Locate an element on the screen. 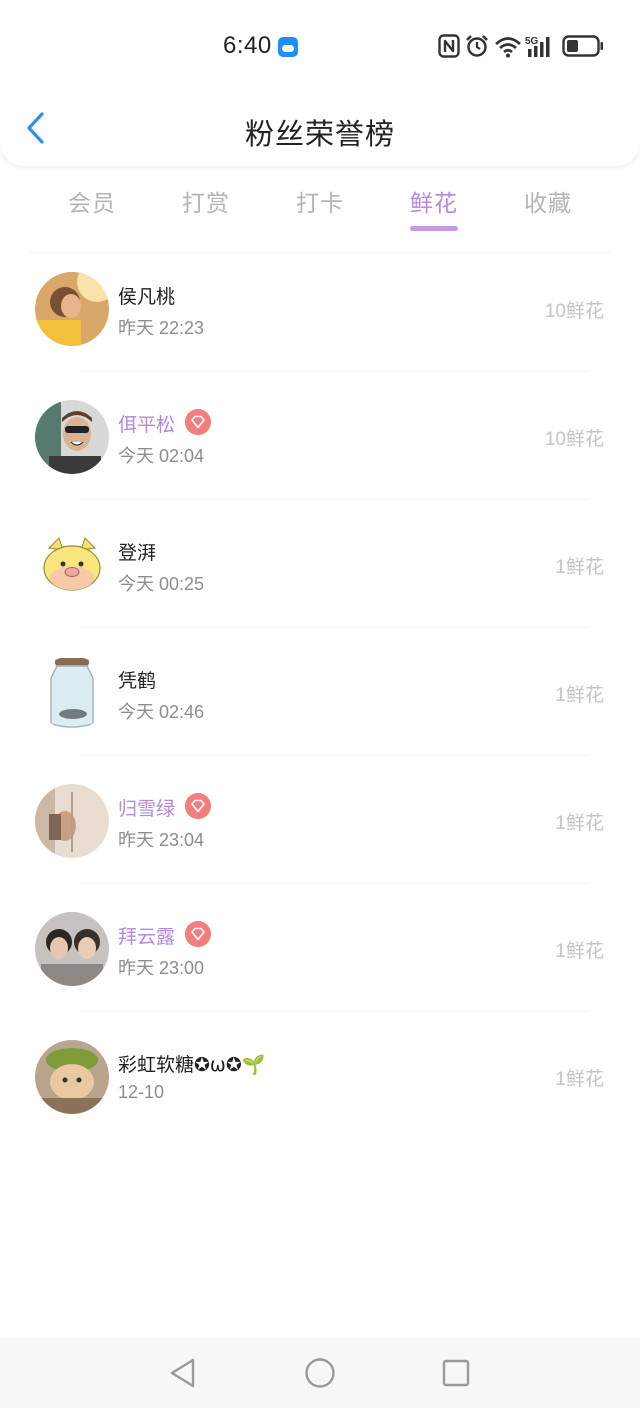 The height and width of the screenshot is (1408, 640). list-item: 侯凡桃 昨天 22:23 10鲜花 is located at coordinates (320, 308).